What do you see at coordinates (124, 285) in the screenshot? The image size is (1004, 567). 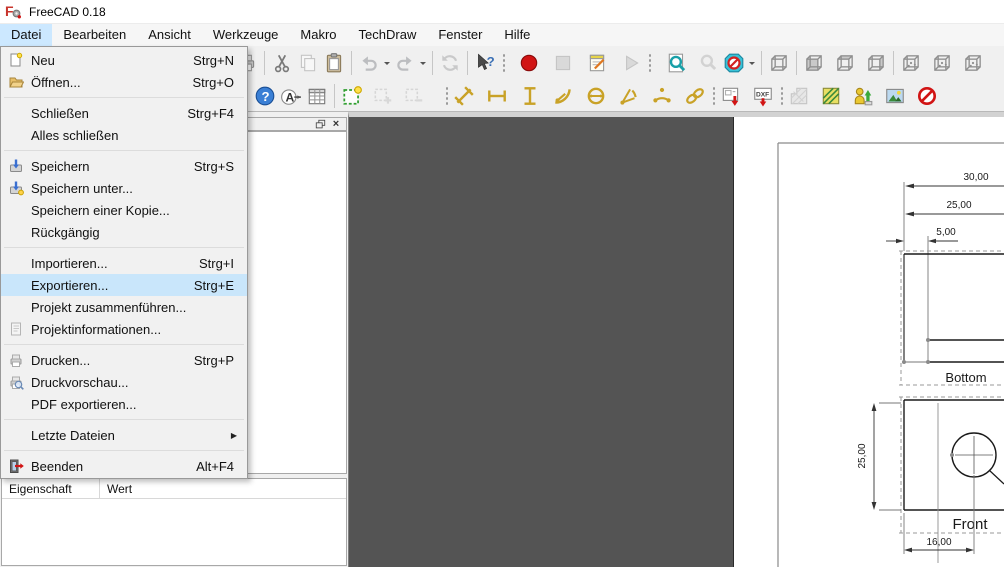 I see `menu-item-exportieren: Exportieren... Strg+E` at bounding box center [124, 285].